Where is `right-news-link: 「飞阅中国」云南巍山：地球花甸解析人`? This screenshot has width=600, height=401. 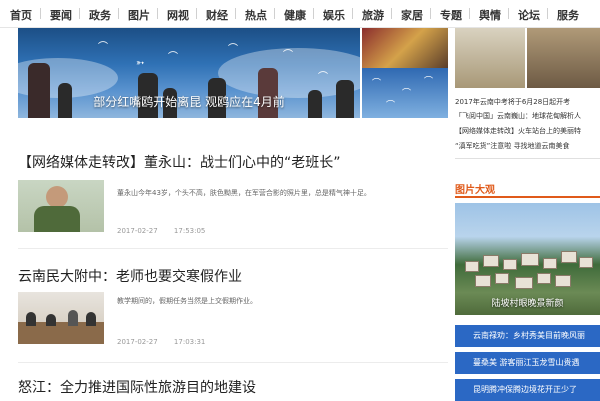
right-news-link: 「飞阅中国」云南巍山：地球花甸解析人 is located at coordinates (518, 116).